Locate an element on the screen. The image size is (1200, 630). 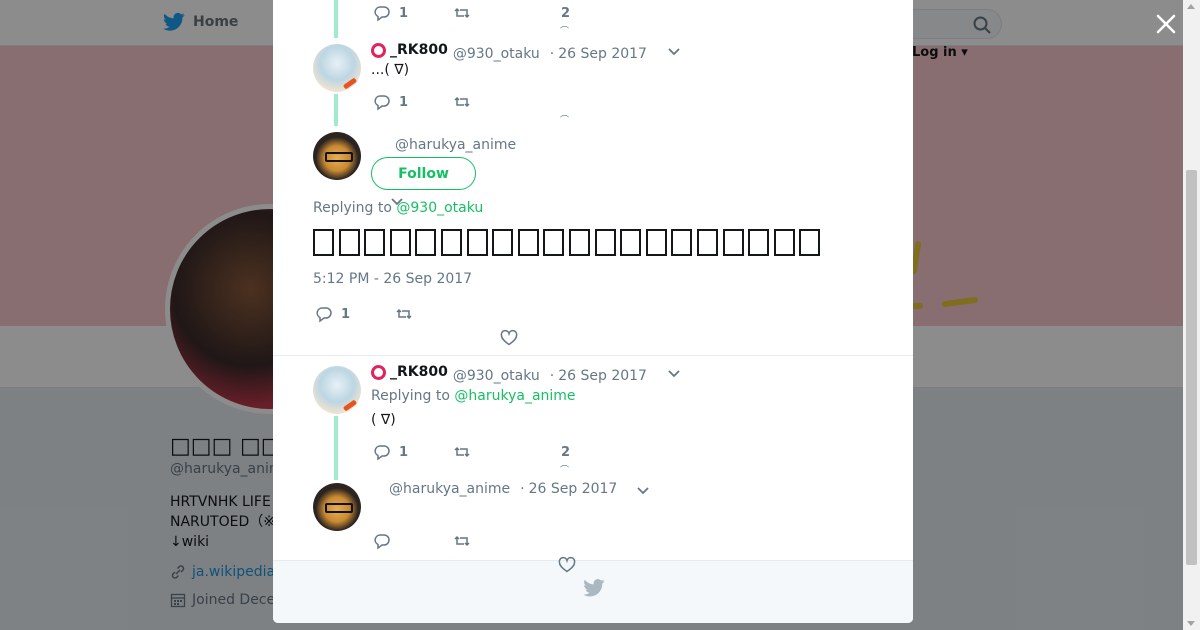
twitter-bird-icon is located at coordinates (594, 588).